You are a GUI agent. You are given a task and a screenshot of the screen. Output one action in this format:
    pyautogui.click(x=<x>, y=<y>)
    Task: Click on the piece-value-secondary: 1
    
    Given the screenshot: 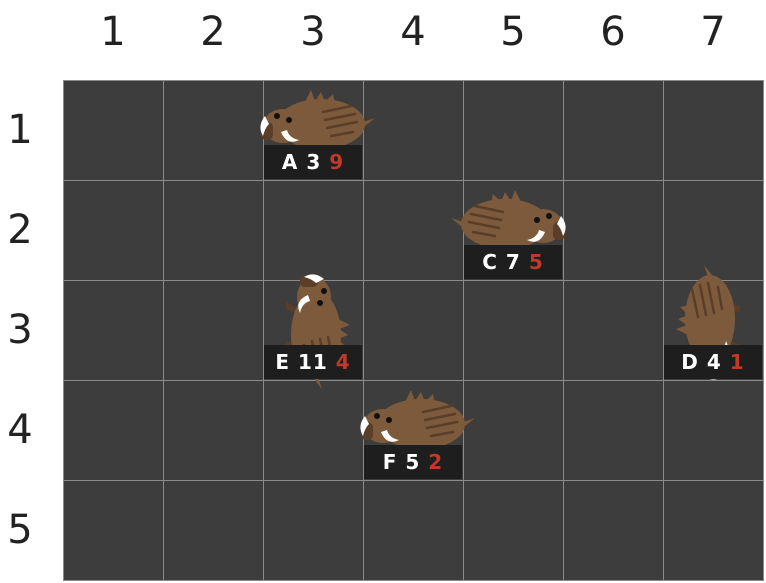 What is the action you would take?
    pyautogui.click(x=737, y=362)
    